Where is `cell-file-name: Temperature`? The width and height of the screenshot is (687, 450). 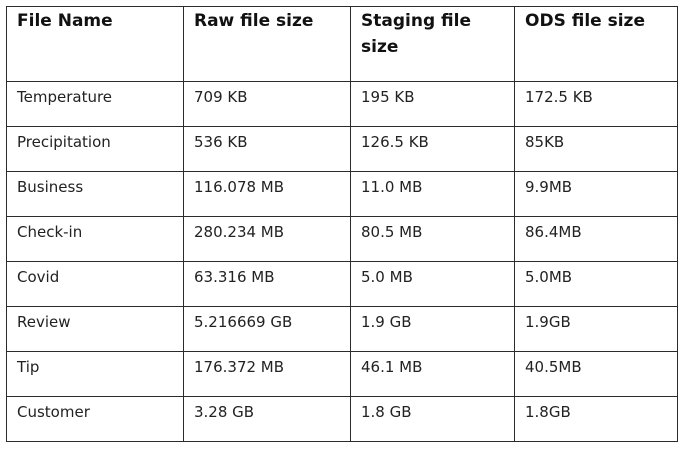
cell-file-name: Temperature is located at coordinates (95, 104).